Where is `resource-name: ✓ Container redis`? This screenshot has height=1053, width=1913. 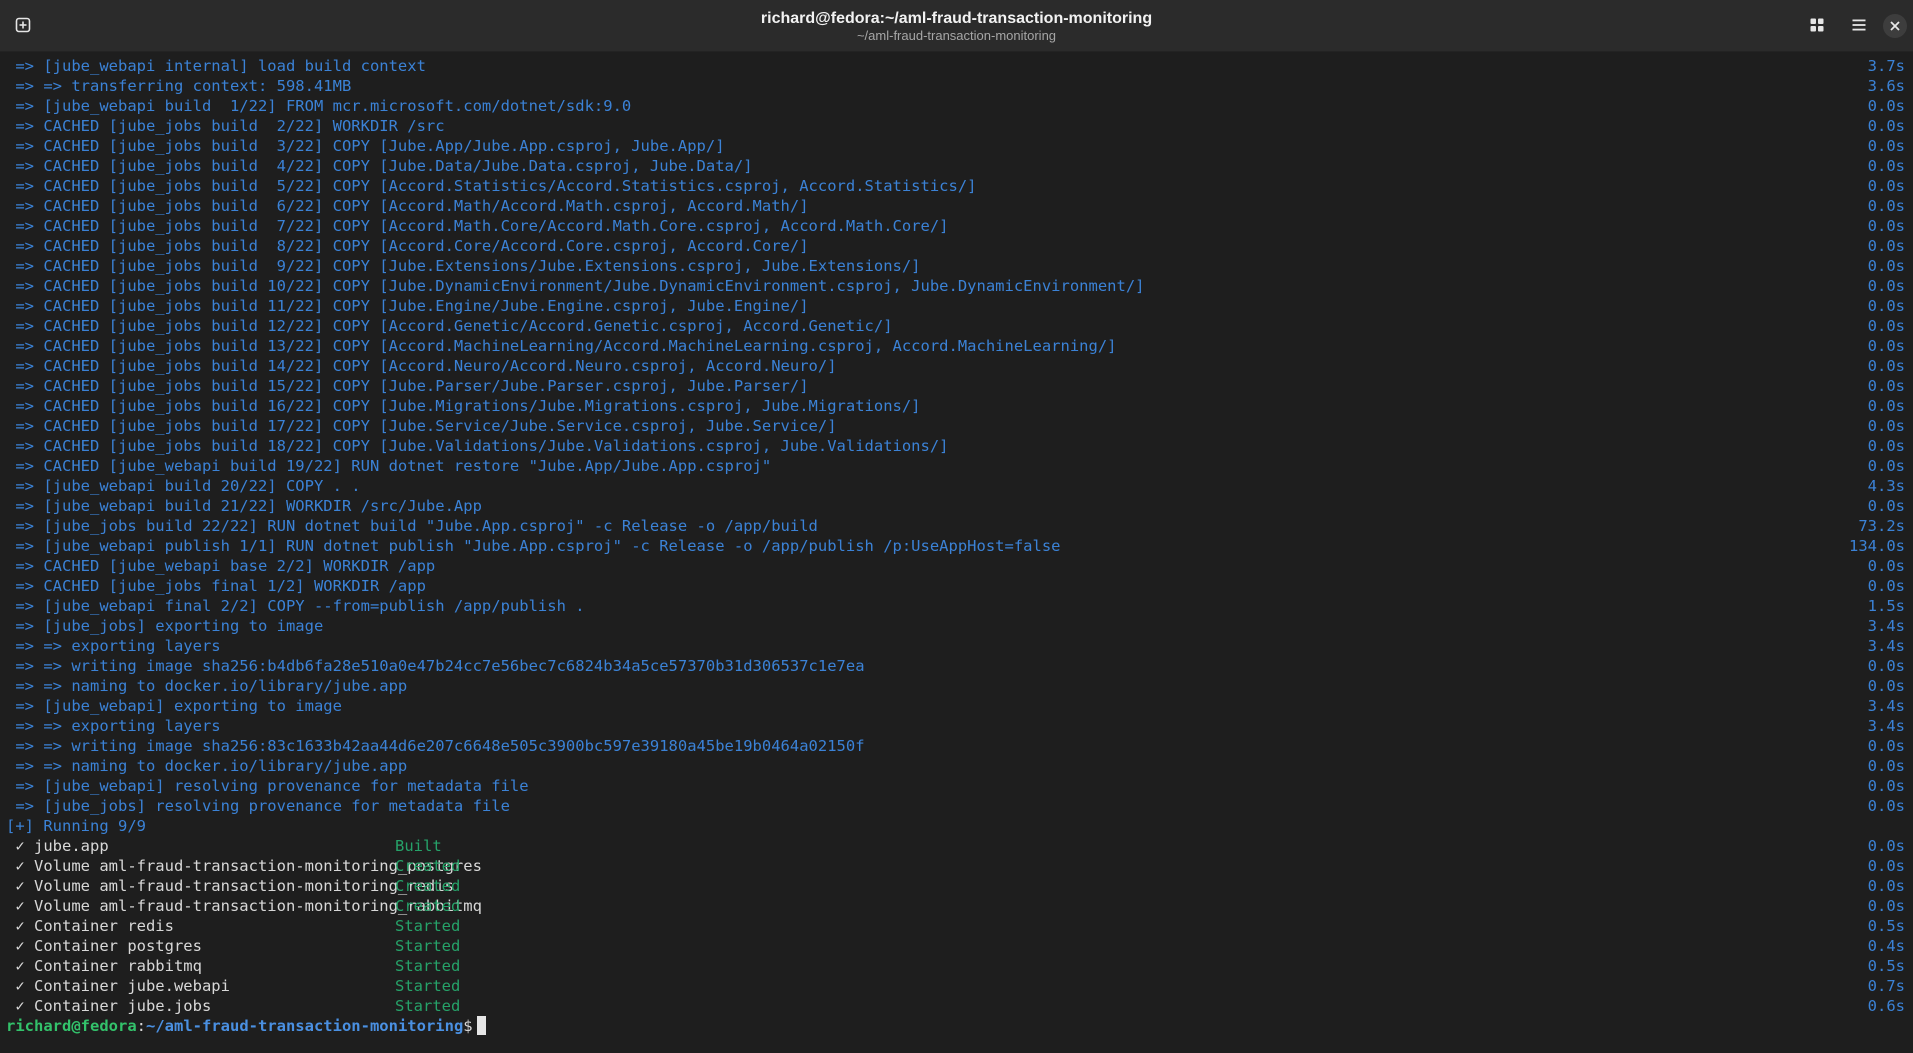 resource-name: ✓ Container redis is located at coordinates (90, 926).